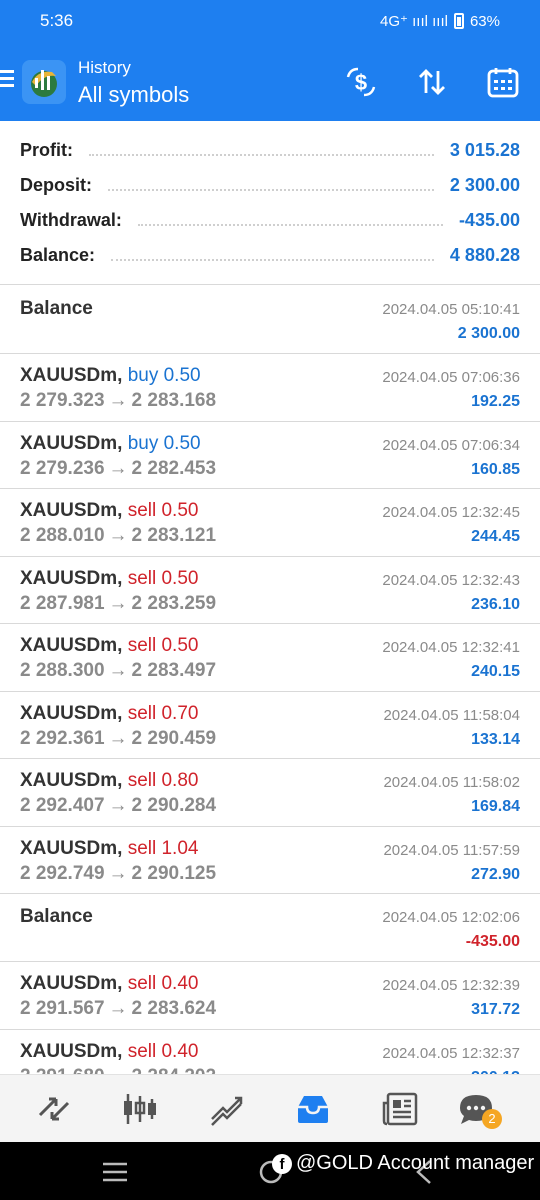 The height and width of the screenshot is (1200, 540). I want to click on facebook-icon: f, so click(282, 1163).